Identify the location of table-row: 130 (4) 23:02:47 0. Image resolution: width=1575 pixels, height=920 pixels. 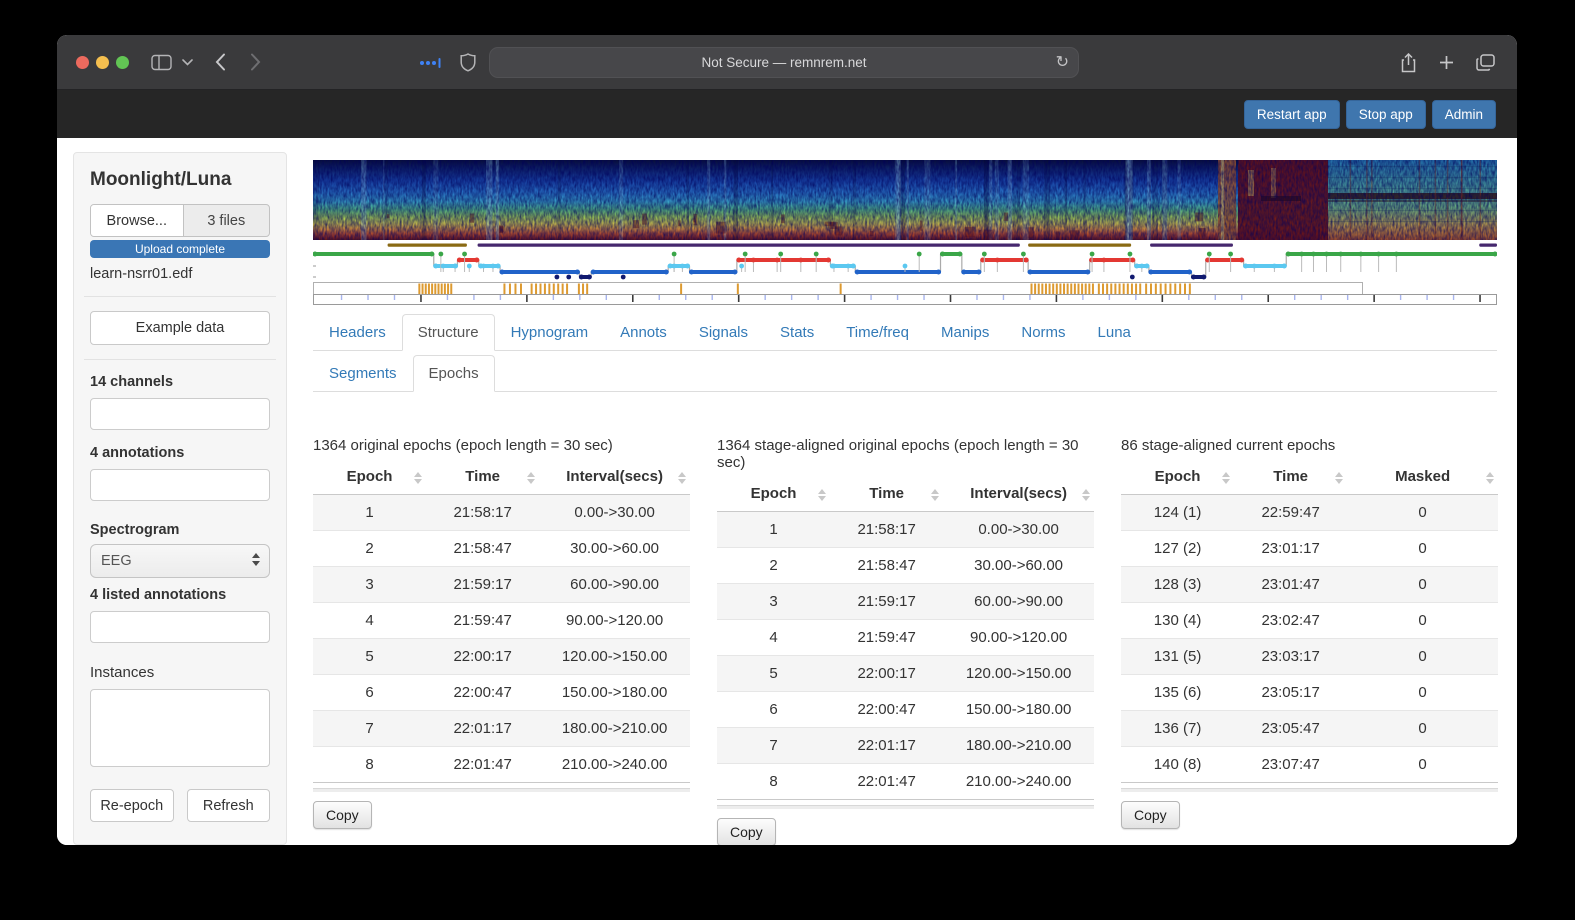
(1309, 621).